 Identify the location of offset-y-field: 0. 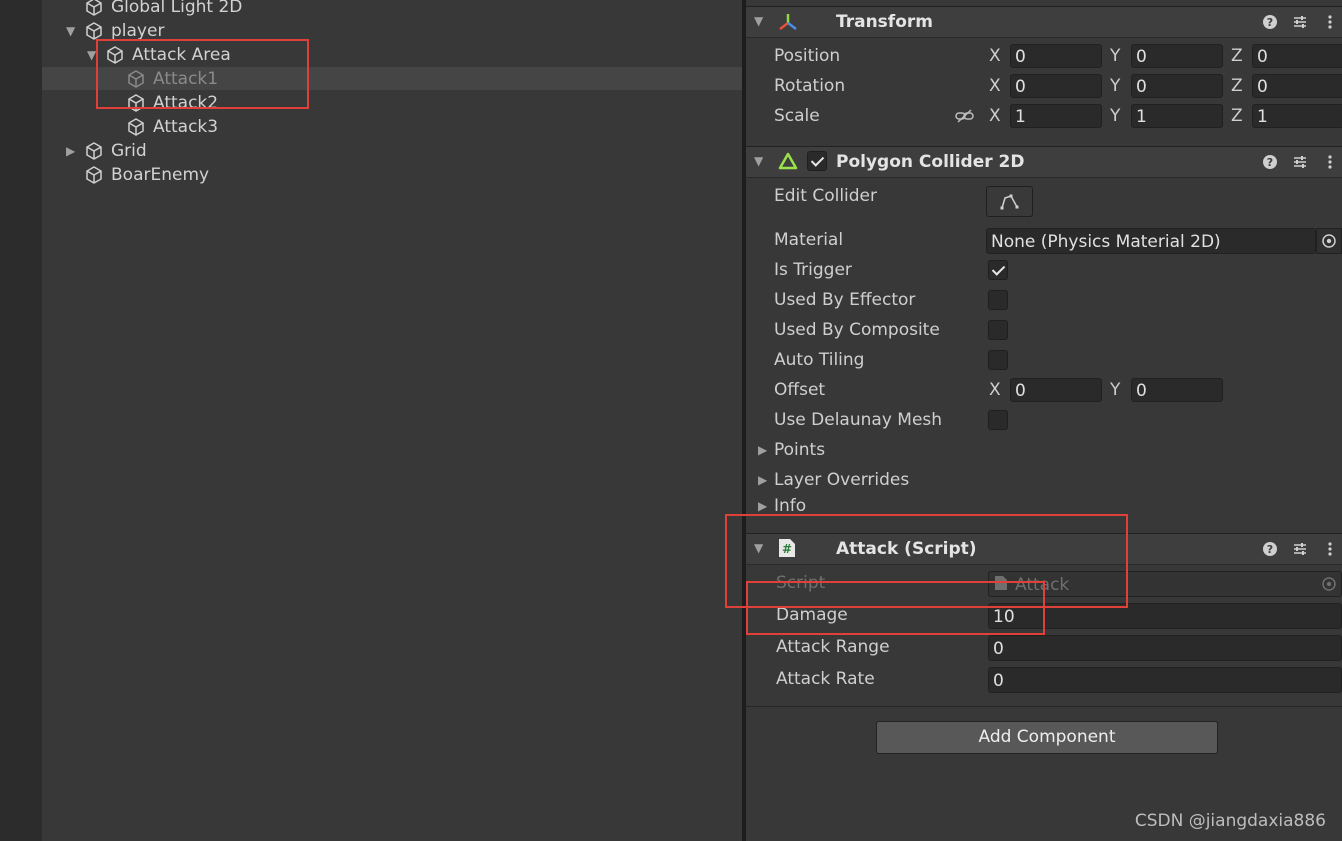
(1177, 390).